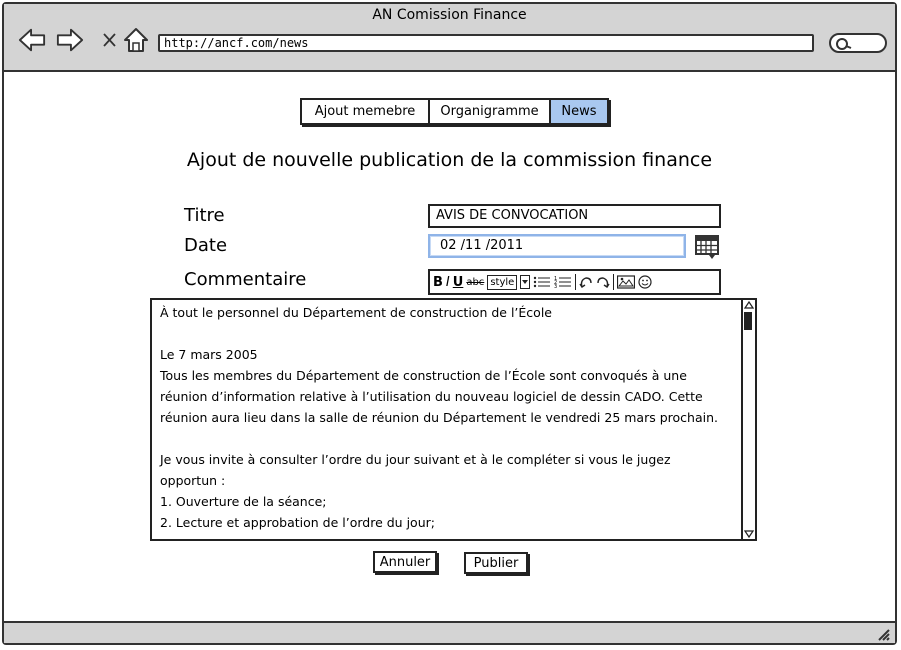 This screenshot has width=901, height=650. What do you see at coordinates (405, 562) in the screenshot?
I see `cancel-button: Annuler` at bounding box center [405, 562].